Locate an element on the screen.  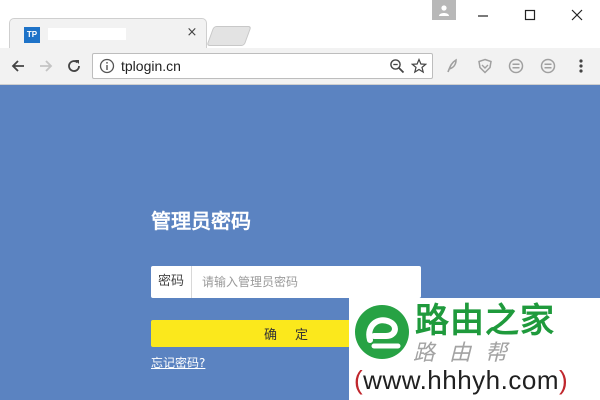
profile-icon is located at coordinates (444, 10).